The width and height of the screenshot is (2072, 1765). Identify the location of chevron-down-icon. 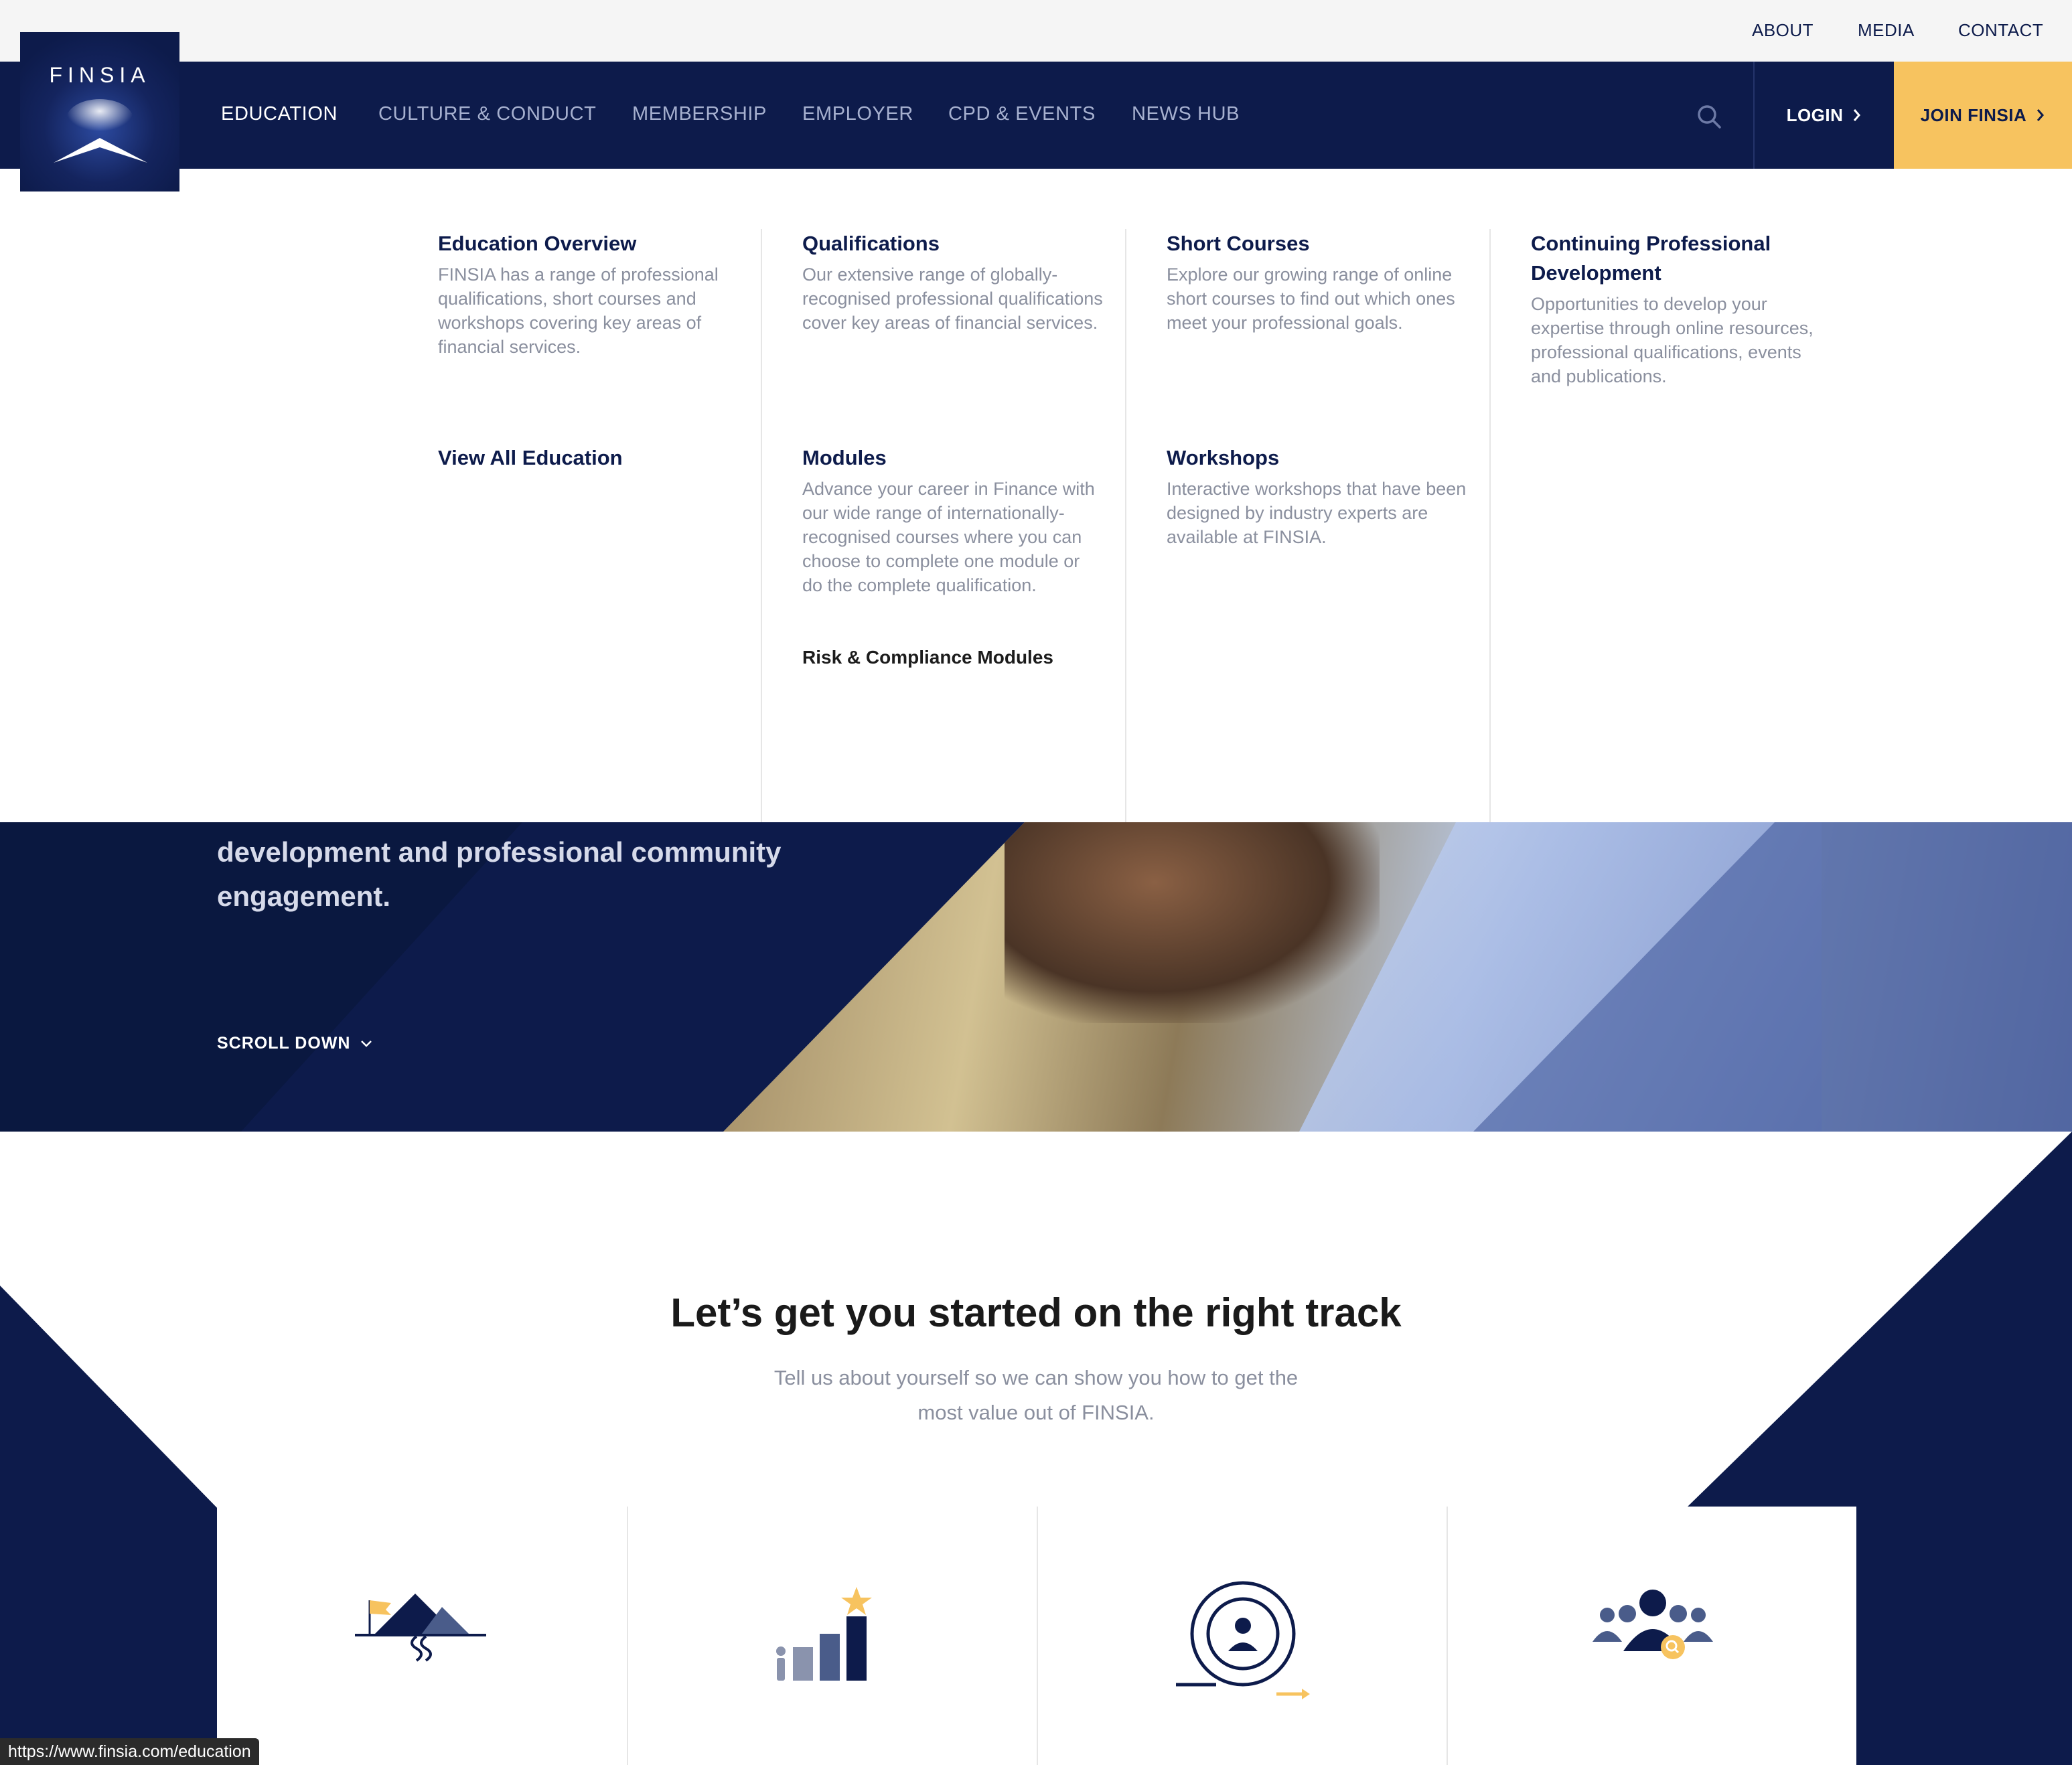
(366, 1043).